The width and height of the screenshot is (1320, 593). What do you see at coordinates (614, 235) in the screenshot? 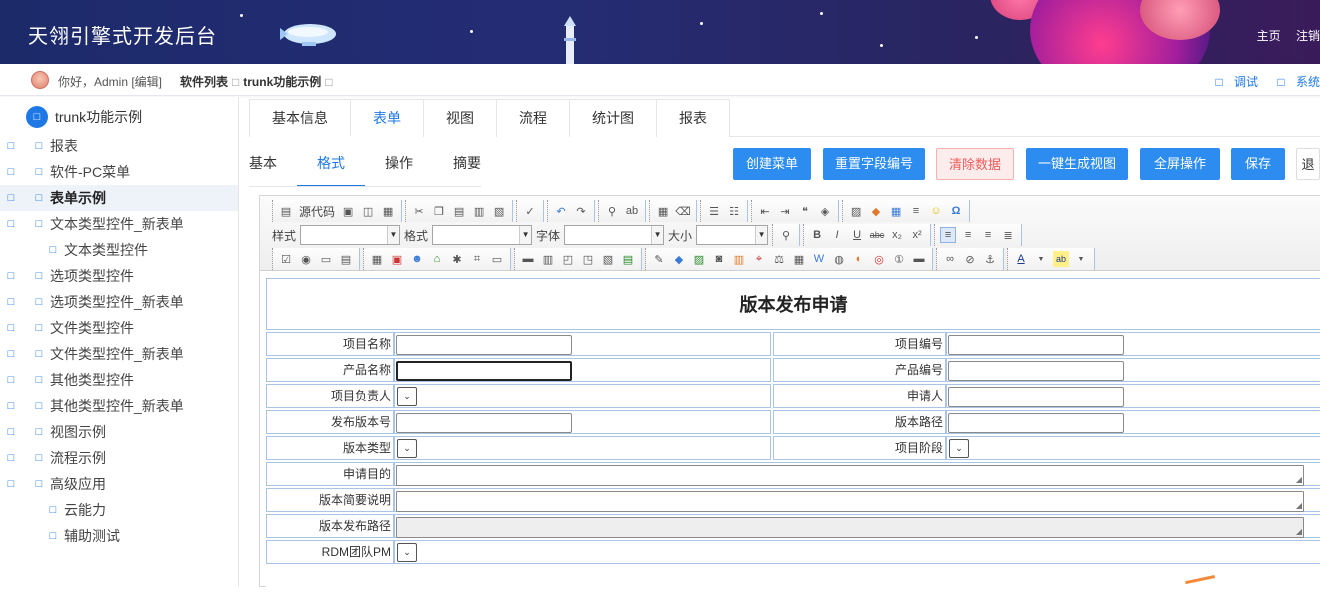
I see `font-select: ▼` at bounding box center [614, 235].